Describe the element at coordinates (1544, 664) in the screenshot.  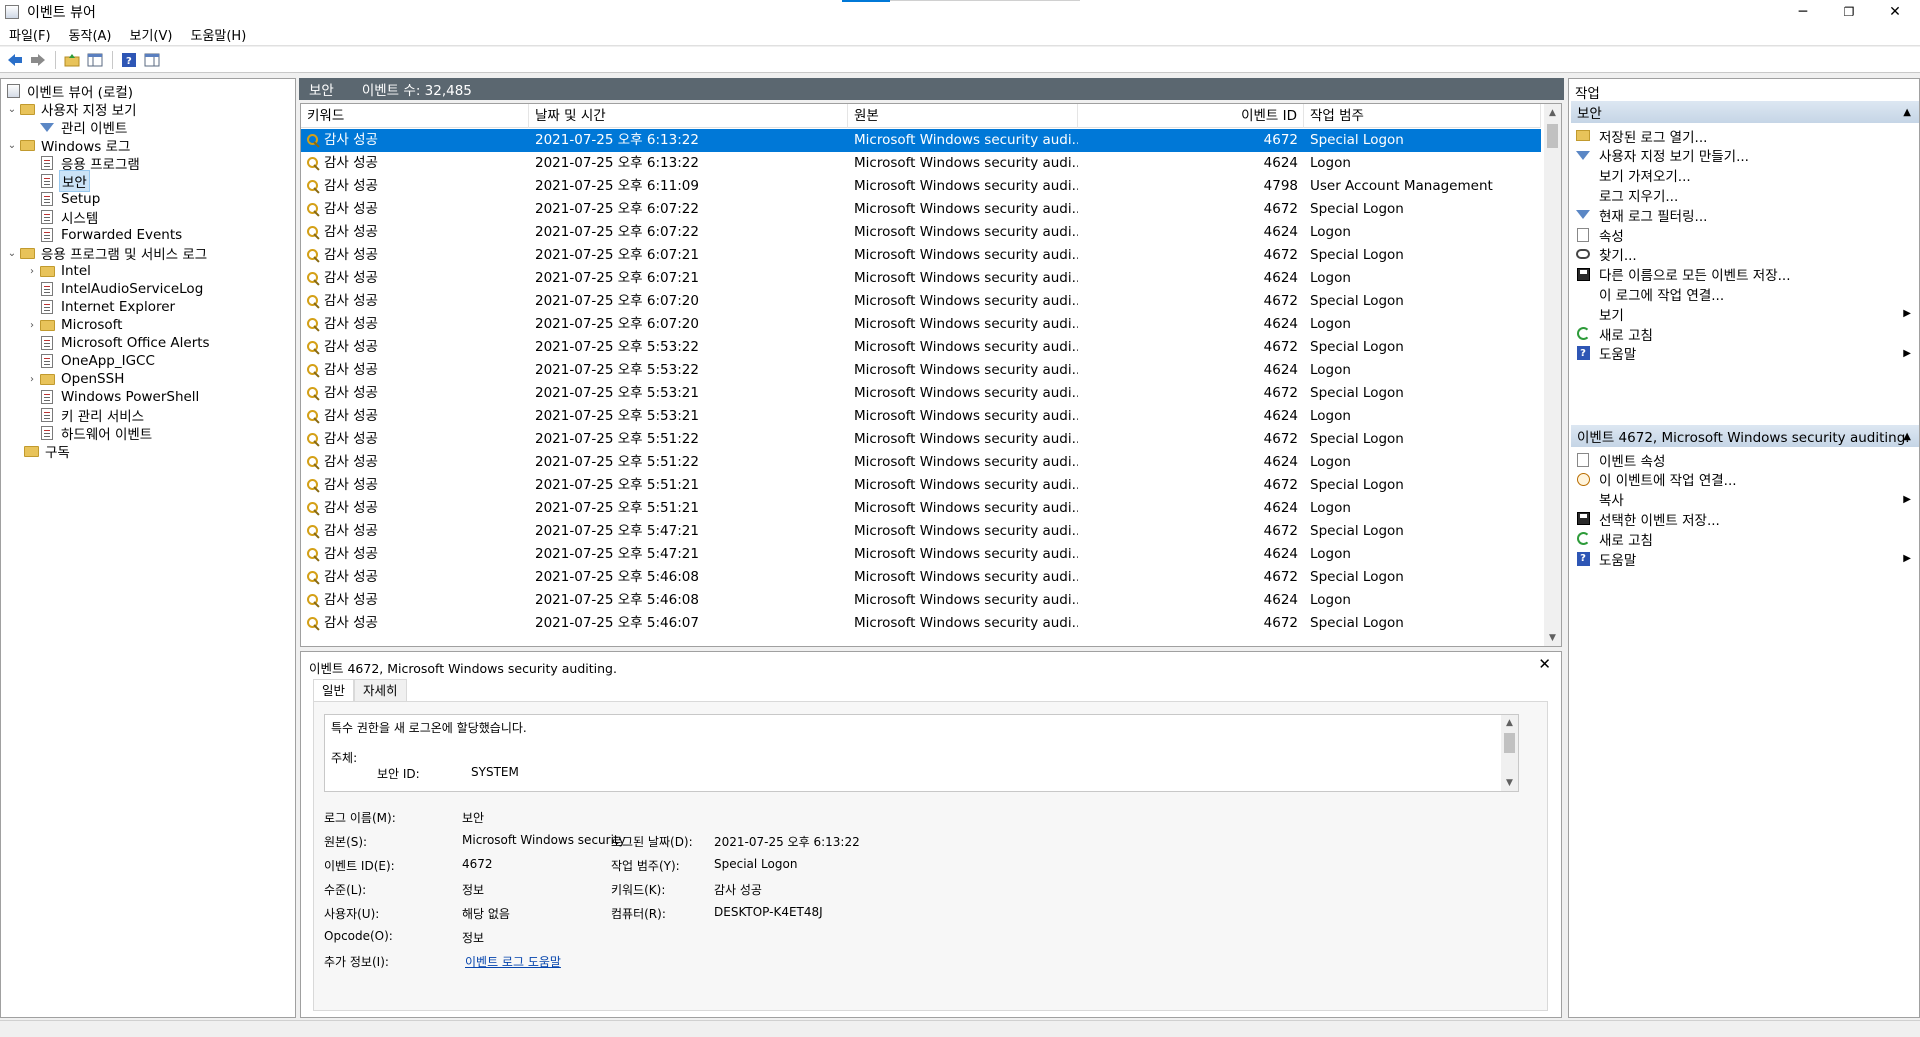
I see `detail-close-icon: ✕` at that location.